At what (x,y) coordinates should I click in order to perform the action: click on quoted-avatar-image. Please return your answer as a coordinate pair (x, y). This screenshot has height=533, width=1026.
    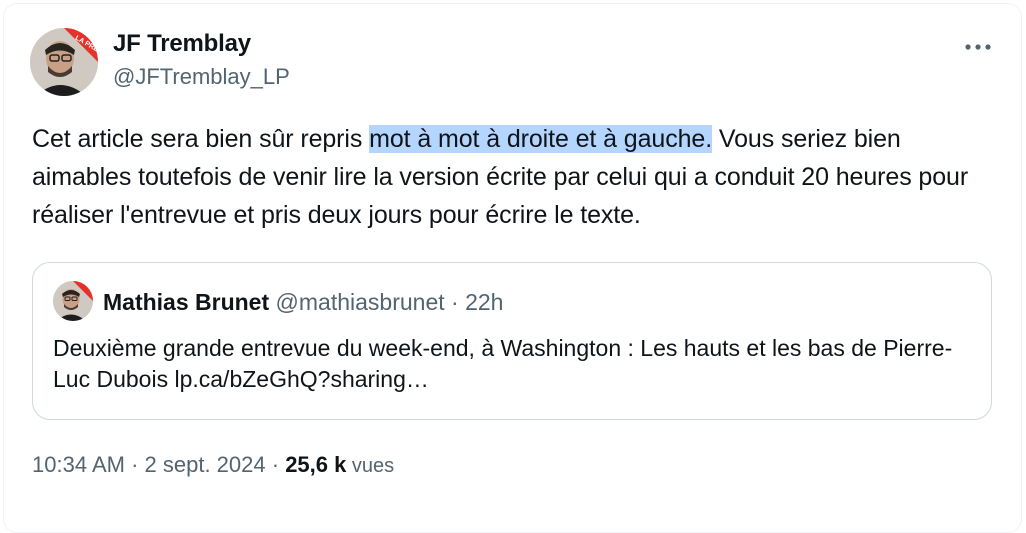
    Looking at the image, I should click on (73, 301).